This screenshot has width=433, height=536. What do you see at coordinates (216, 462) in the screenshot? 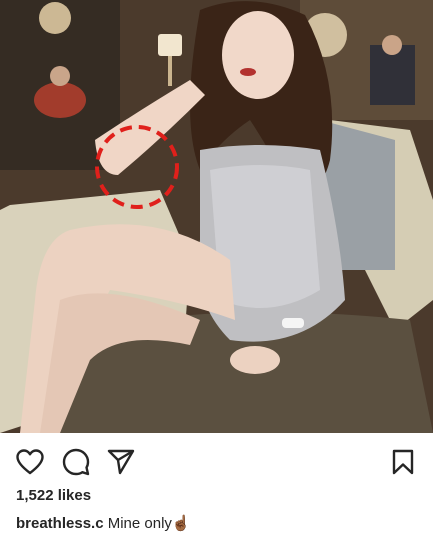
I see `post-action-bar` at bounding box center [216, 462].